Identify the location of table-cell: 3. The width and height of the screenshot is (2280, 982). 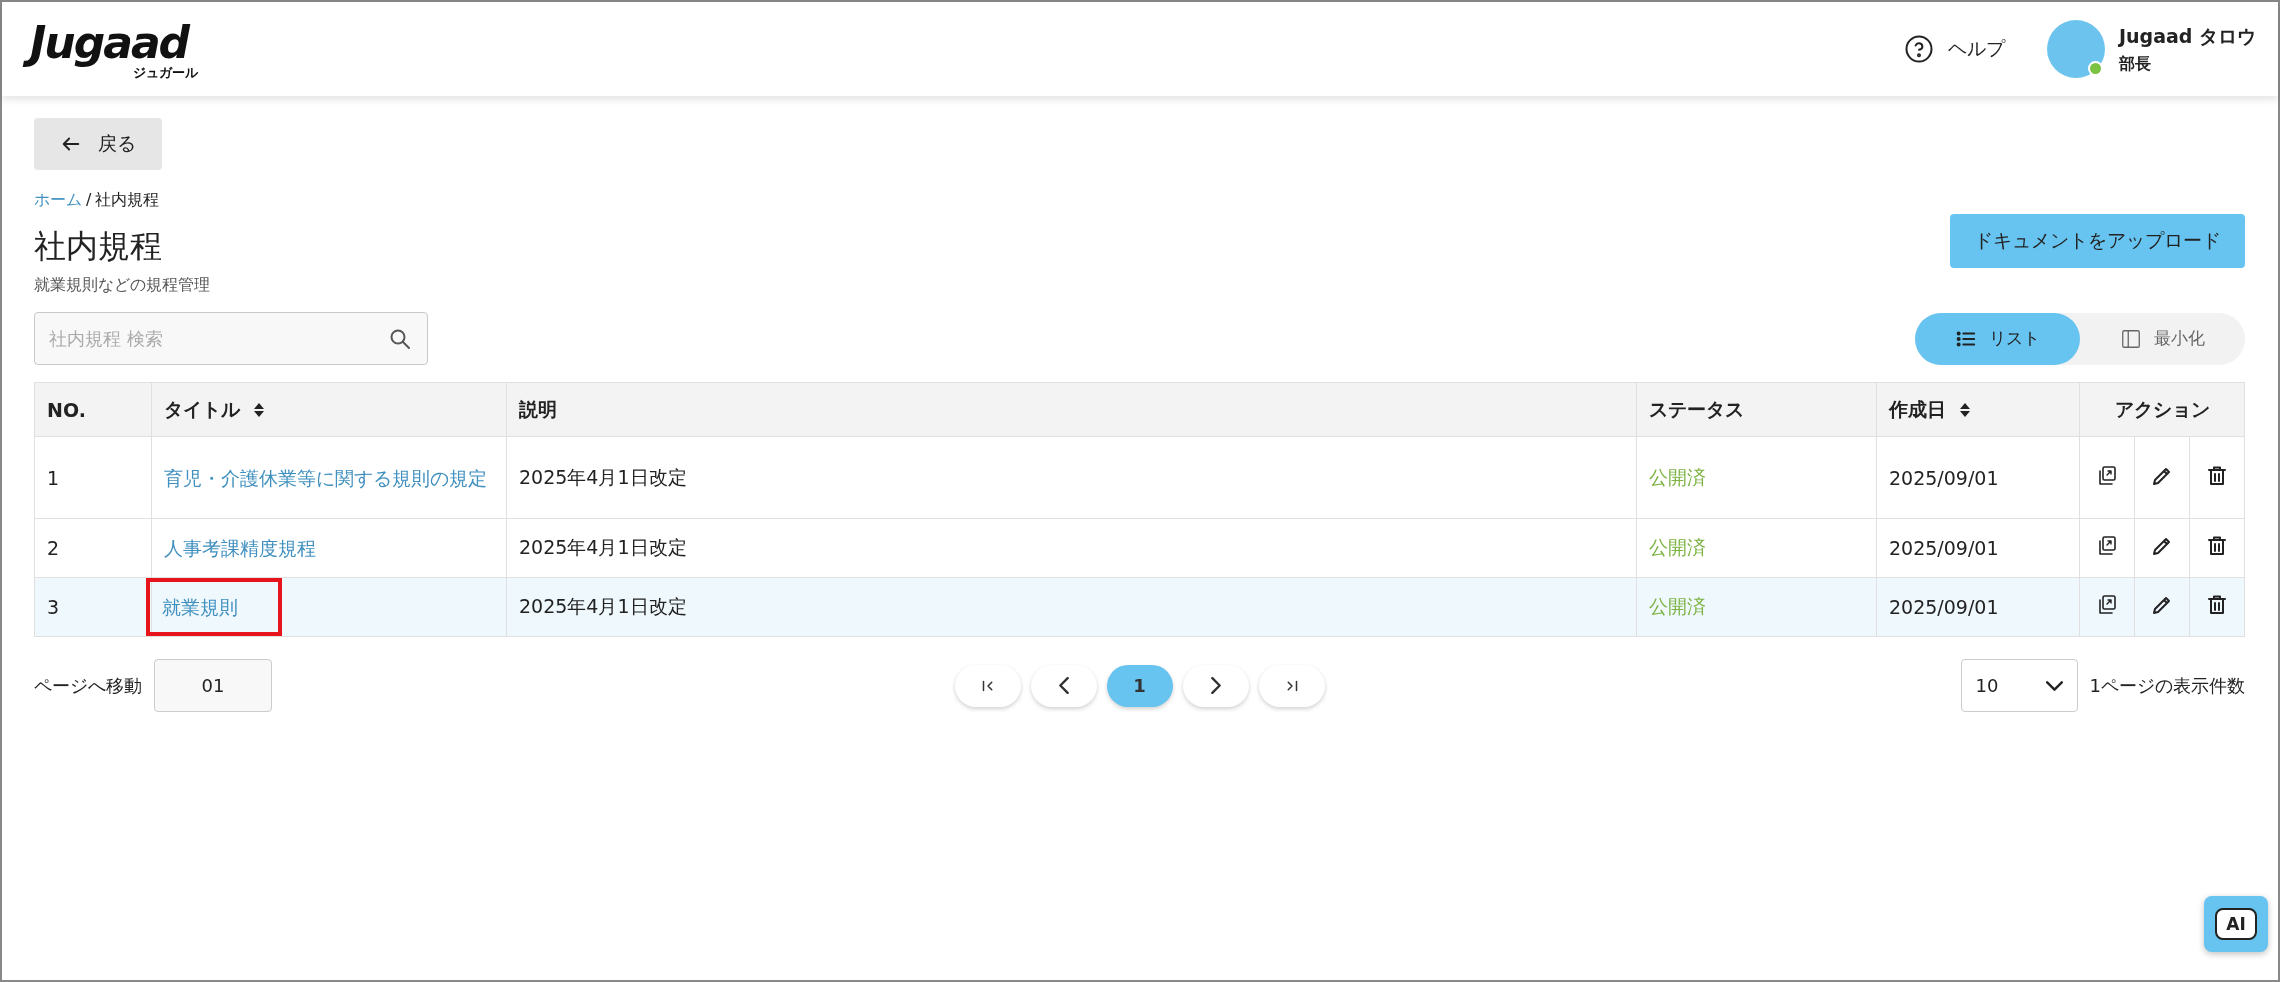
(93, 607).